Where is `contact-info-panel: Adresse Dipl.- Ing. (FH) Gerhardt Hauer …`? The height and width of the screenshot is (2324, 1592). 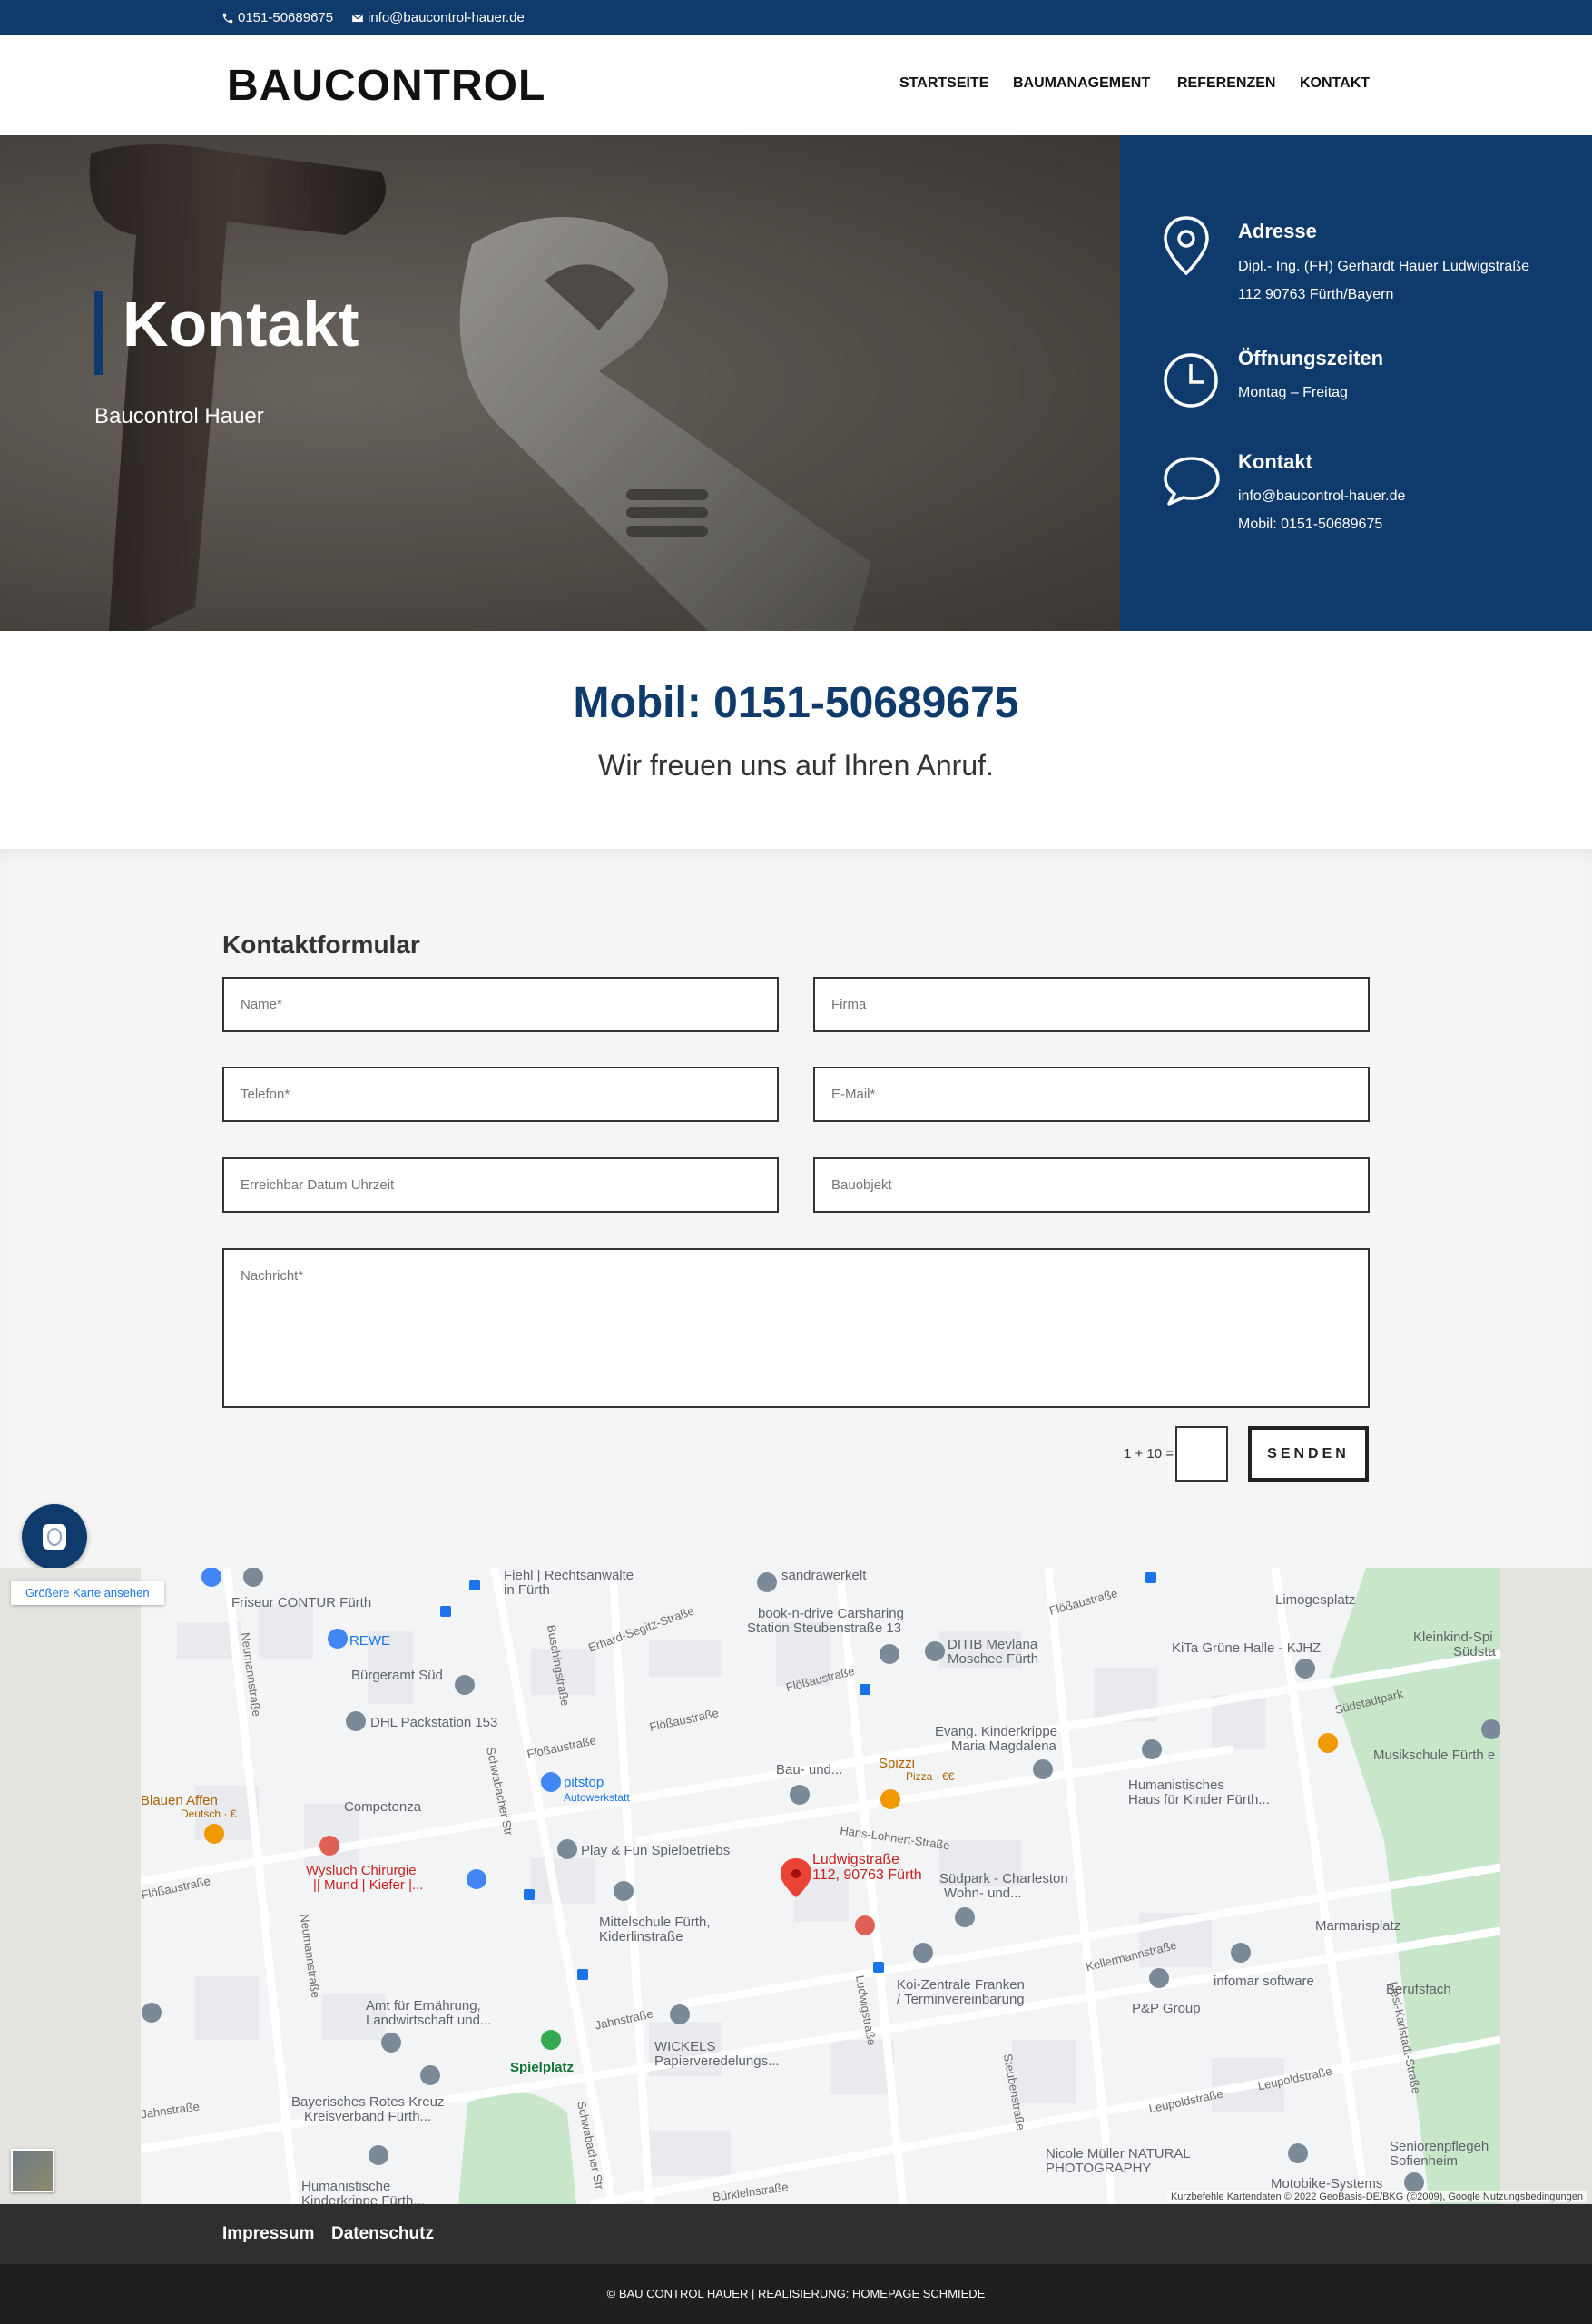 contact-info-panel: Adresse Dipl.- Ing. (FH) Gerhardt Hauer … is located at coordinates (1356, 383).